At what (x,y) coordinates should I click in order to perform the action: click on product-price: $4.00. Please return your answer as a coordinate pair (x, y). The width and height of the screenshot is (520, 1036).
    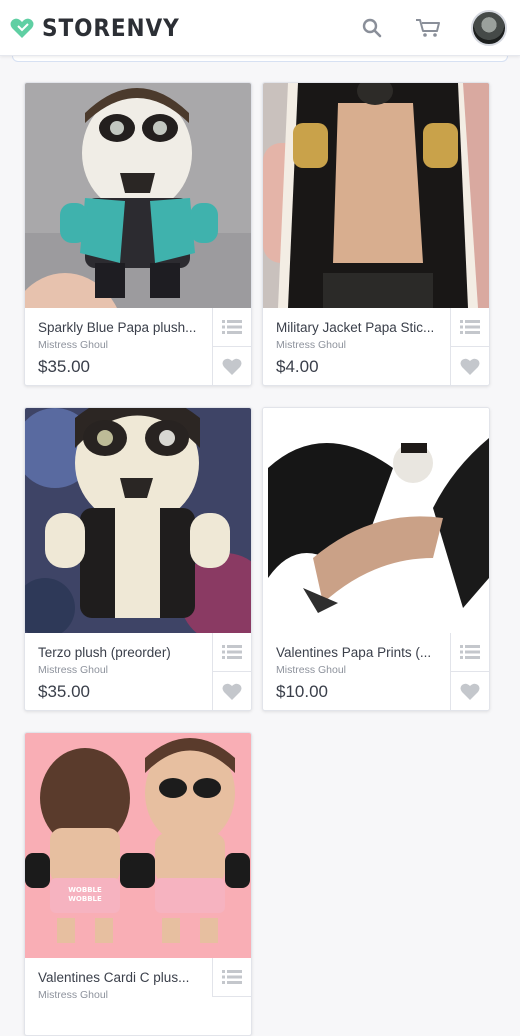
    Looking at the image, I should click on (297, 366).